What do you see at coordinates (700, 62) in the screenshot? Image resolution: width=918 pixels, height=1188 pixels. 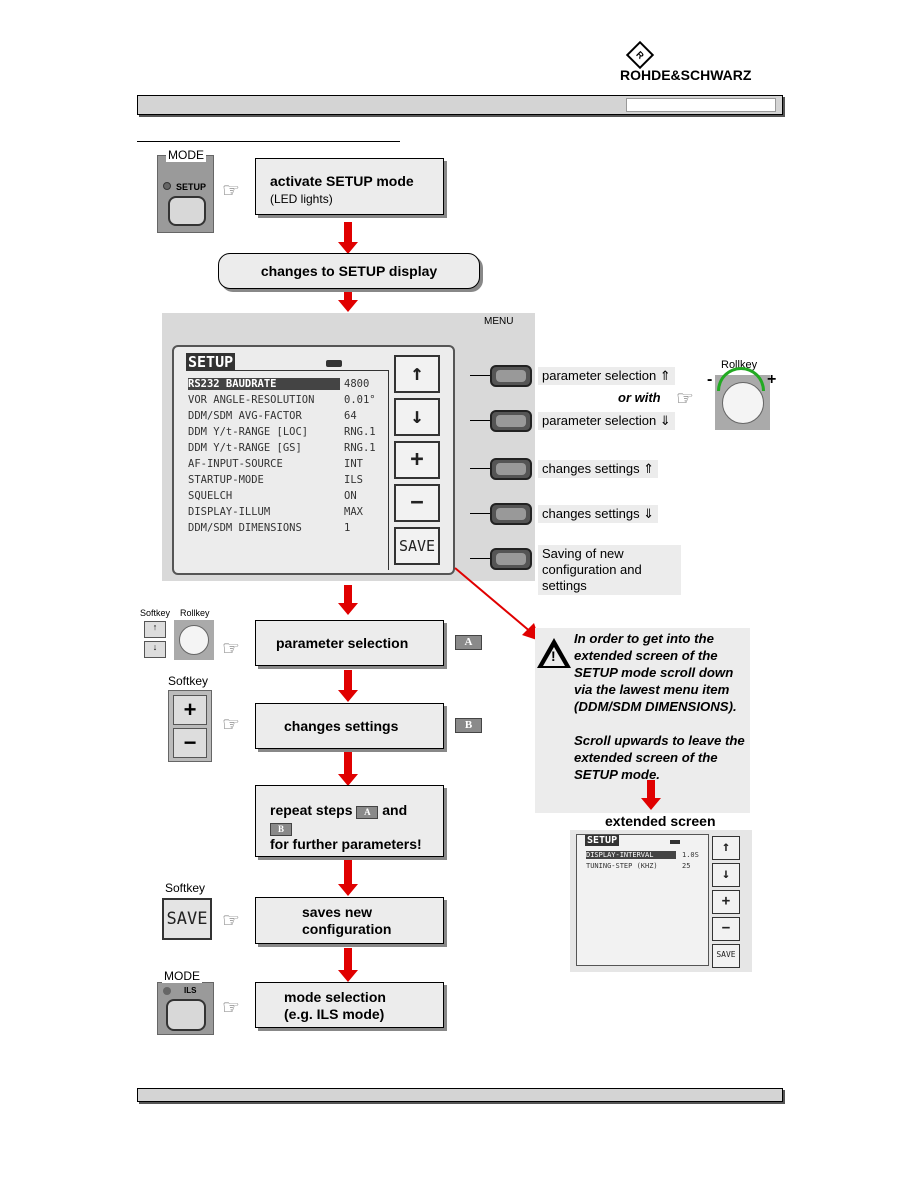 I see `logo: R ROHDE&SCHWARZ` at bounding box center [700, 62].